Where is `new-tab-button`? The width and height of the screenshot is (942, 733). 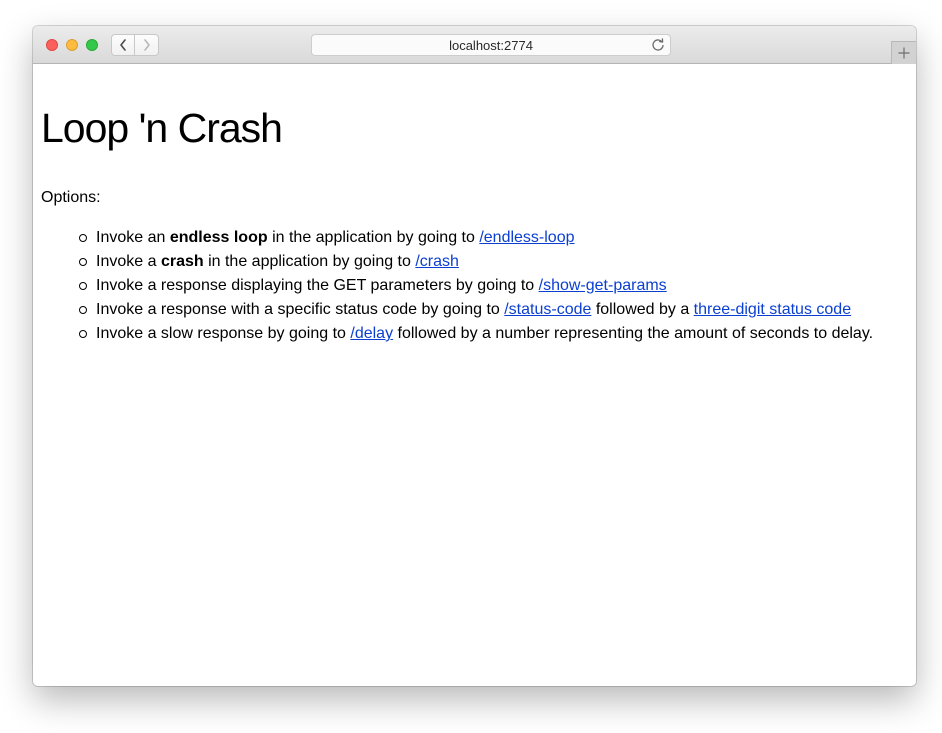 new-tab-button is located at coordinates (903, 52).